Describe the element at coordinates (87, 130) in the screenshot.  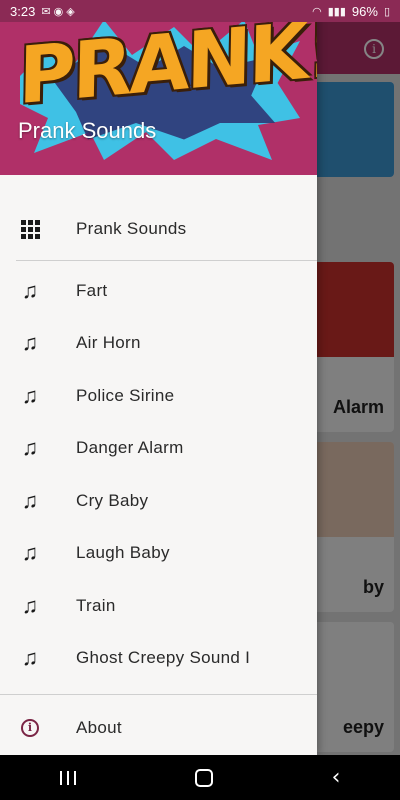
I see `drawer-title: Prank Sounds` at that location.